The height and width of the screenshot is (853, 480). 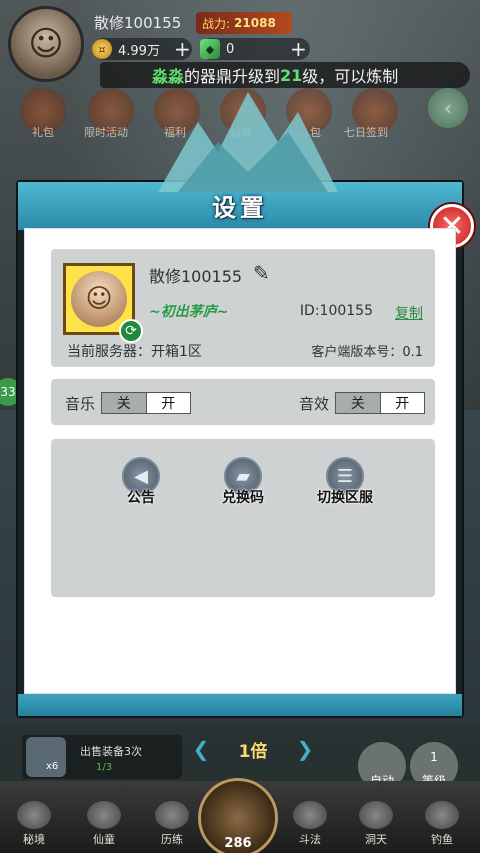 I want to click on training-icon, so click(x=172, y=815).